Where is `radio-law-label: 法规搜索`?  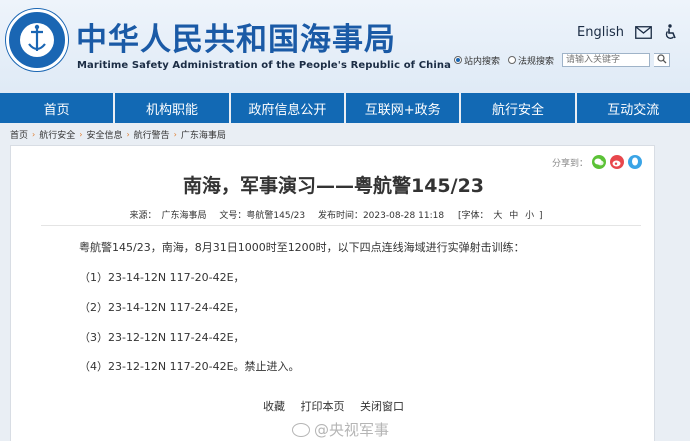 radio-law-label: 法规搜索 is located at coordinates (535, 61).